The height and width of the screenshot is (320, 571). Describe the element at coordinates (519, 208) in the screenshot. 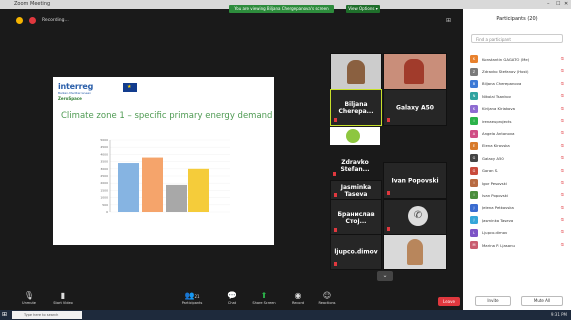

I see `participant-row: J Jelena Petkovska ⦸` at that location.